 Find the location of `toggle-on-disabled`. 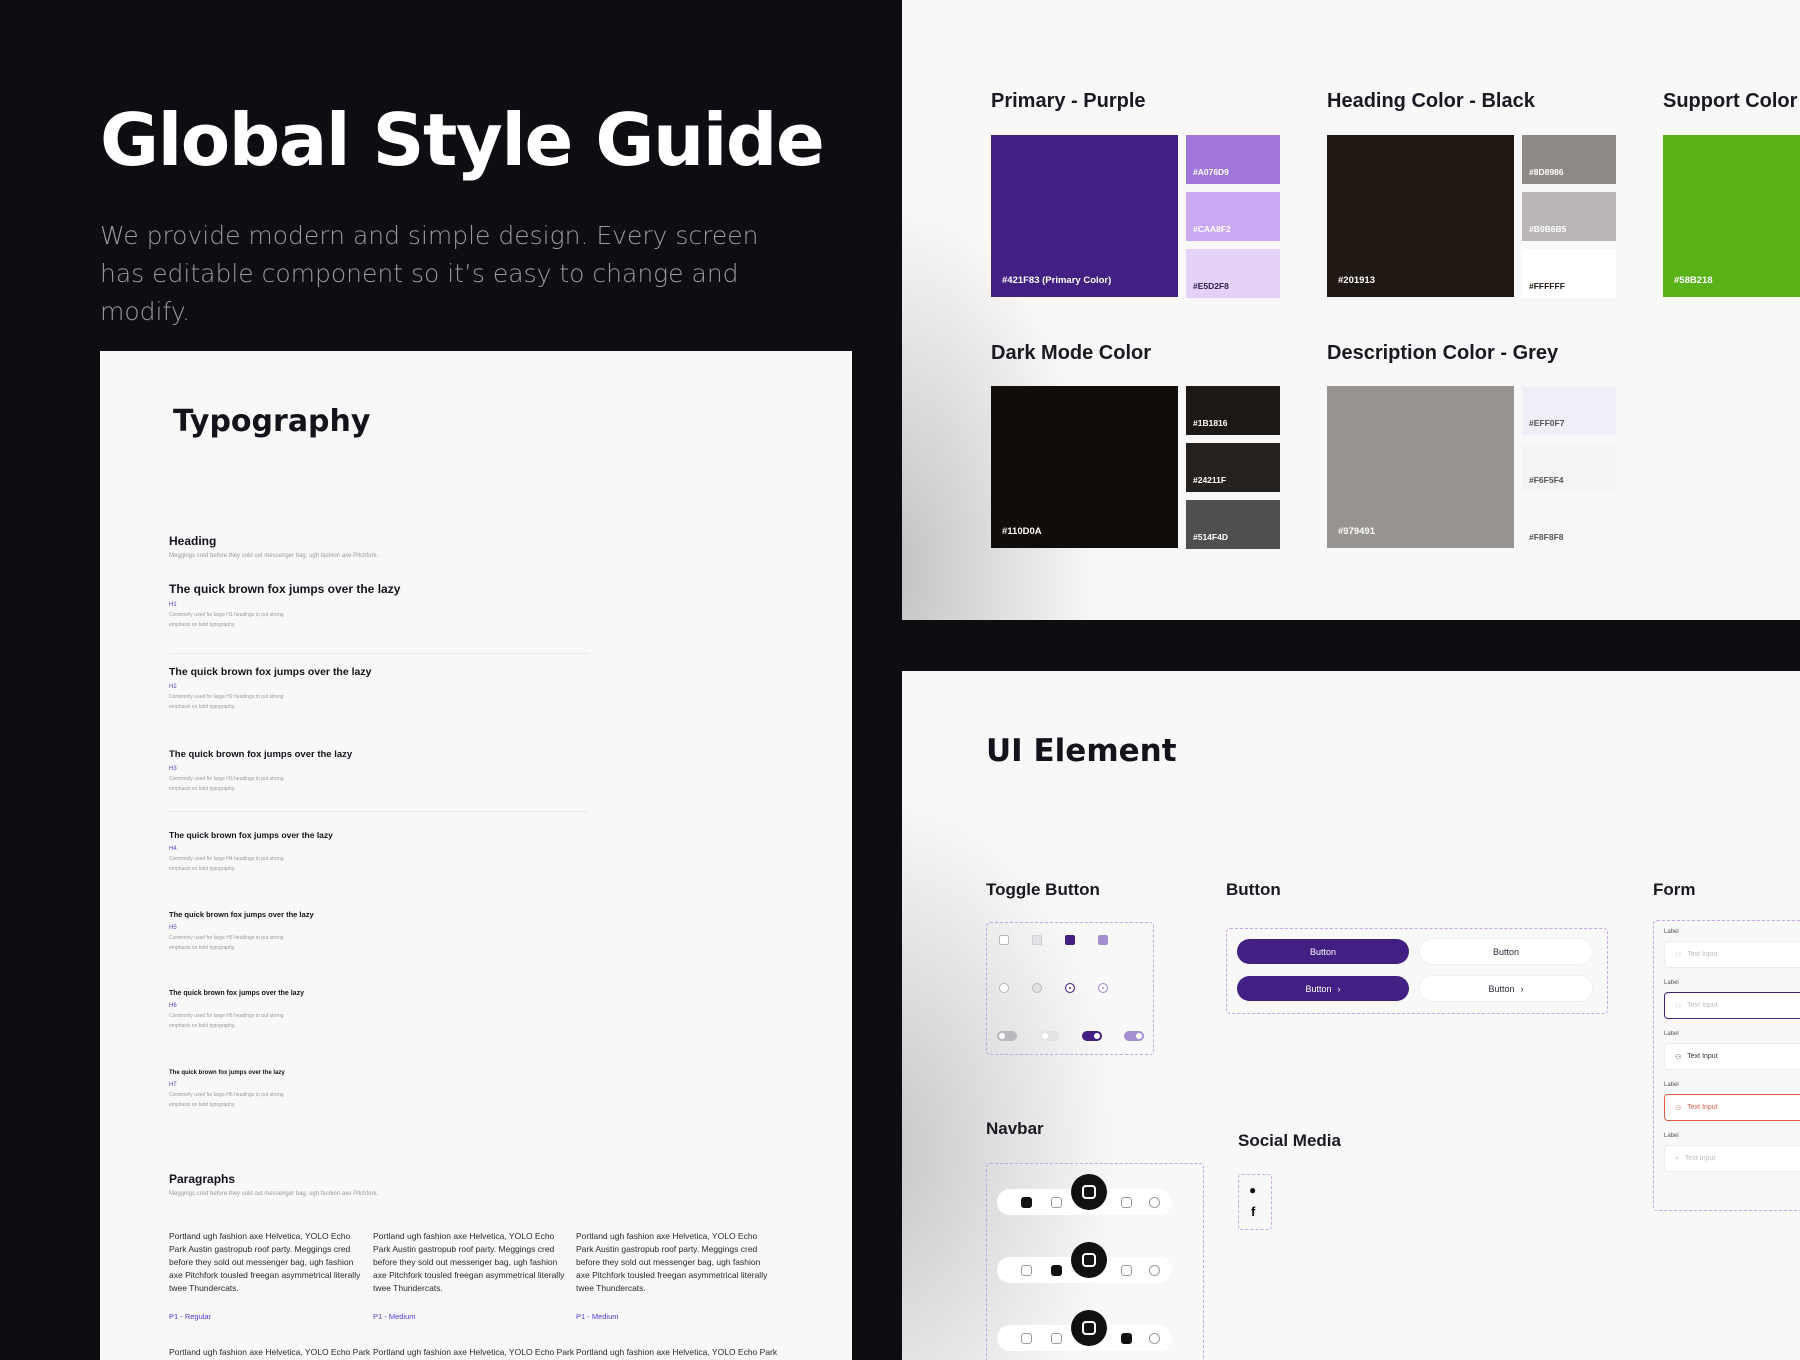

toggle-on-disabled is located at coordinates (1134, 1036).